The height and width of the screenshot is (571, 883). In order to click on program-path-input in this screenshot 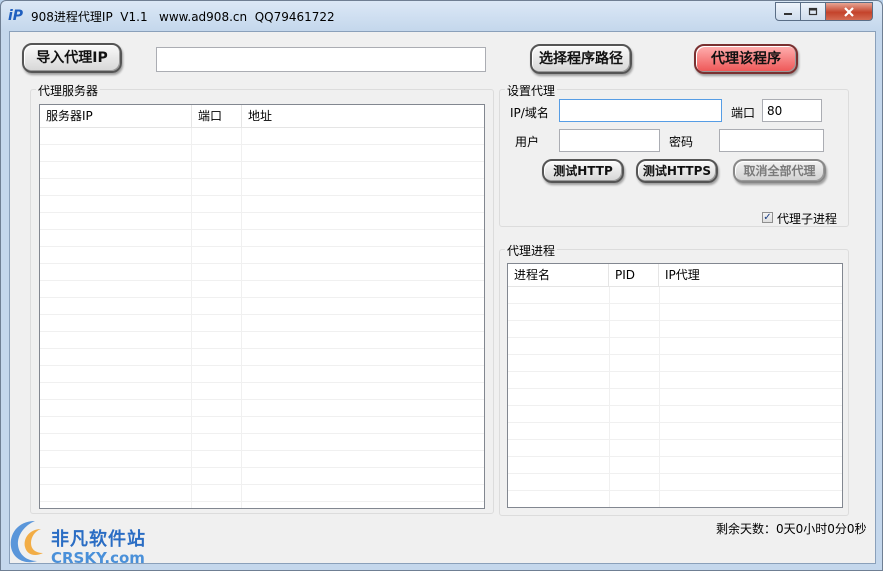, I will do `click(321, 59)`.